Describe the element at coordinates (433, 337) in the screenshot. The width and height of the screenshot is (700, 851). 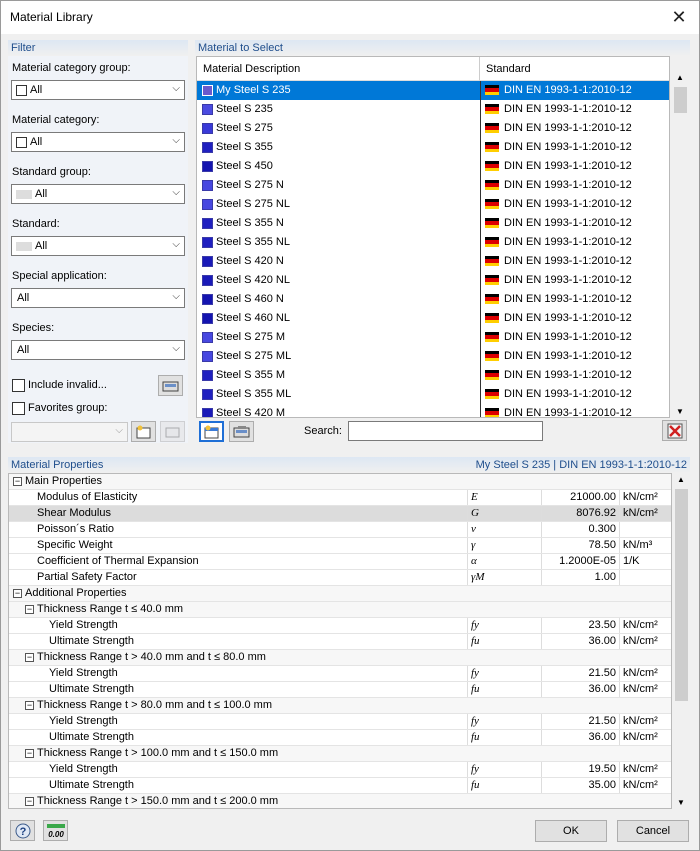
I see `material-row: Steel S 275 M DIN EN 1993-1-1:2010-12` at that location.